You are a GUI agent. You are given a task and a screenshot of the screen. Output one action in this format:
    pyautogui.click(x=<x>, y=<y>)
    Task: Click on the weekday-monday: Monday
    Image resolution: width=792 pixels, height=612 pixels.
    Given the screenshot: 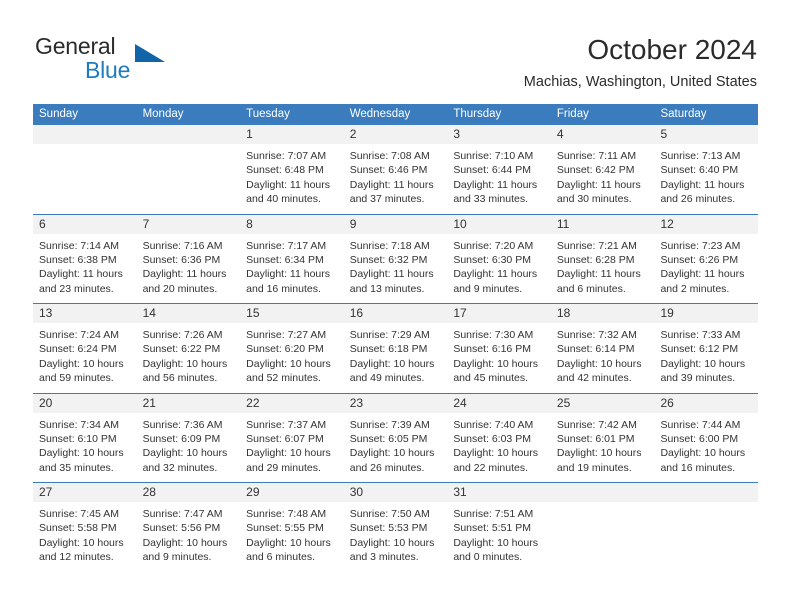 What is the action you would take?
    pyautogui.click(x=163, y=114)
    